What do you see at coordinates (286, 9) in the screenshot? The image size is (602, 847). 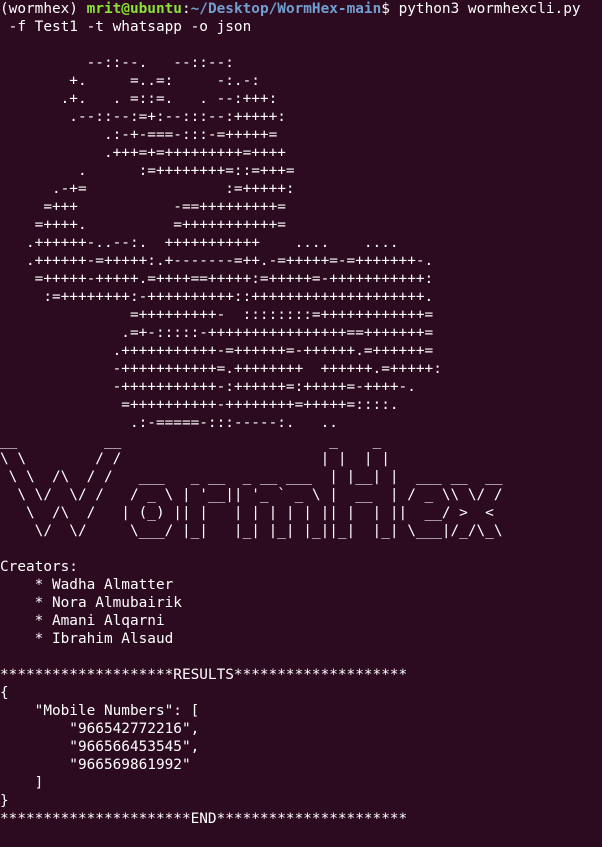 I see `prompt-path: ~/Desktop/WormHex-main` at bounding box center [286, 9].